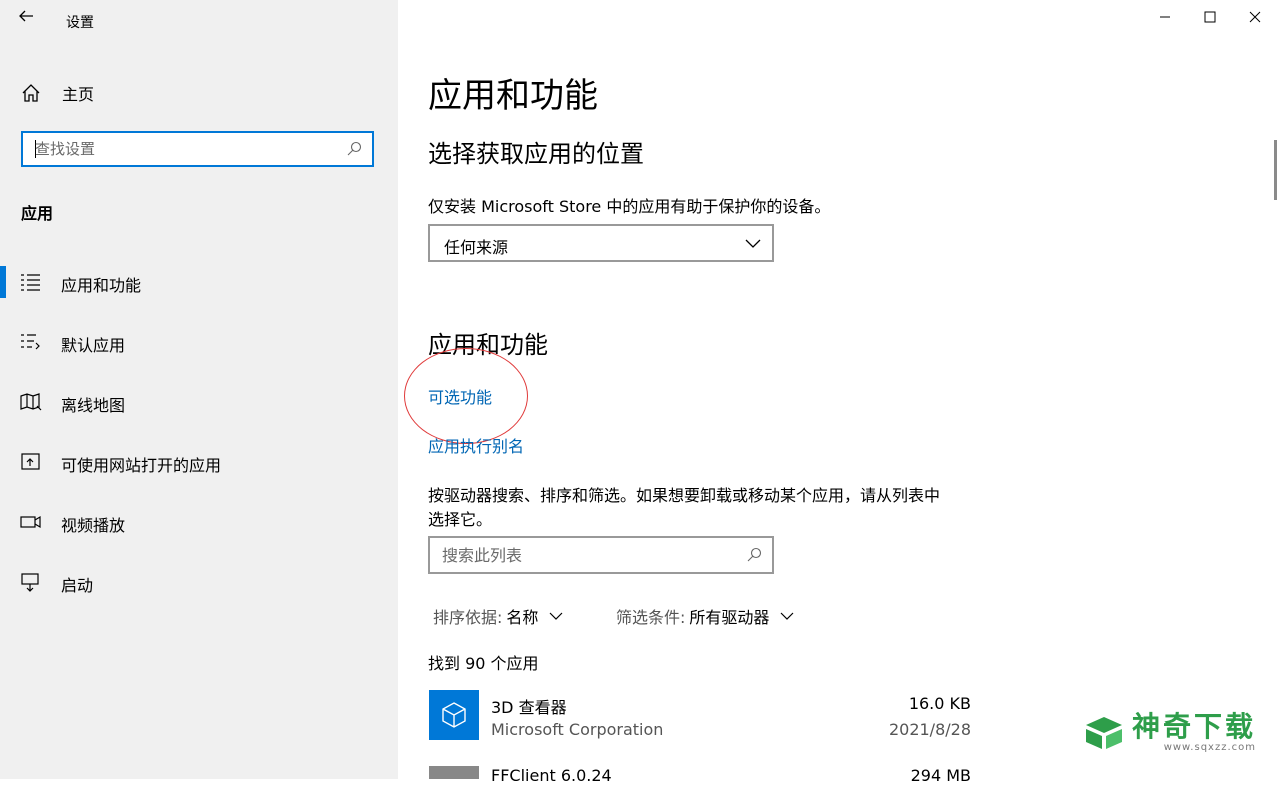 The width and height of the screenshot is (1280, 785). Describe the element at coordinates (468, 617) in the screenshot. I see `sort-label: 排序依据:` at that location.